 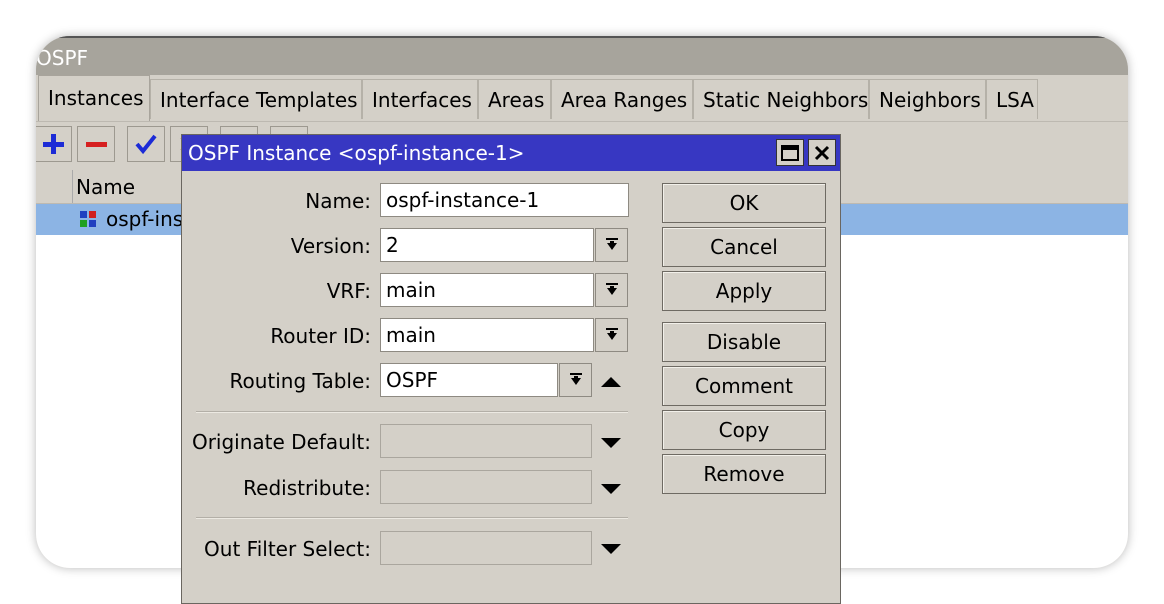 I want to click on maximize-icon, so click(x=790, y=152).